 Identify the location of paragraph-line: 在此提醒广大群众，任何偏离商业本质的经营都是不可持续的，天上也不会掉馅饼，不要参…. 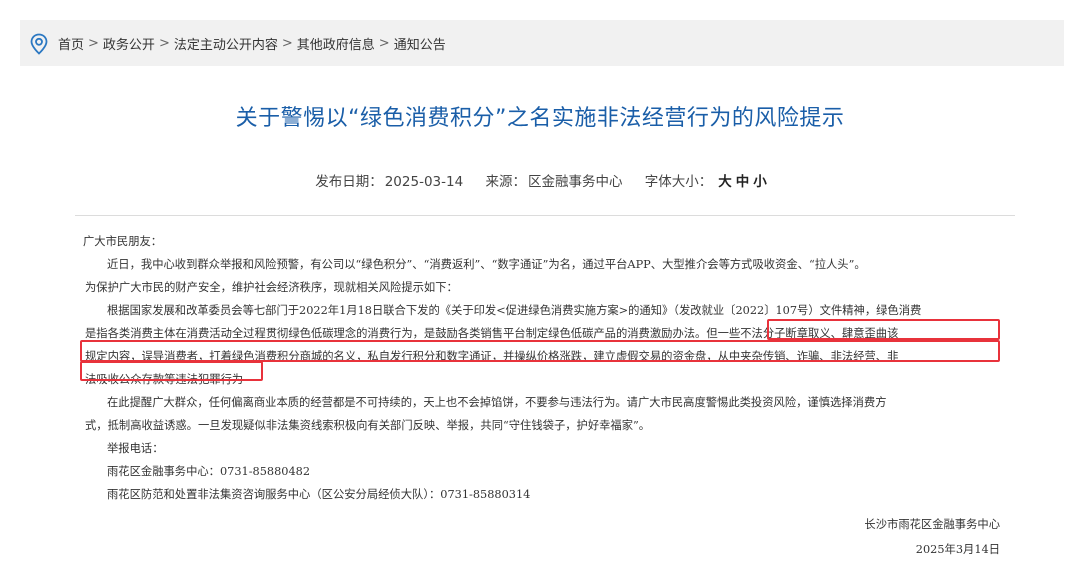
(497, 402).